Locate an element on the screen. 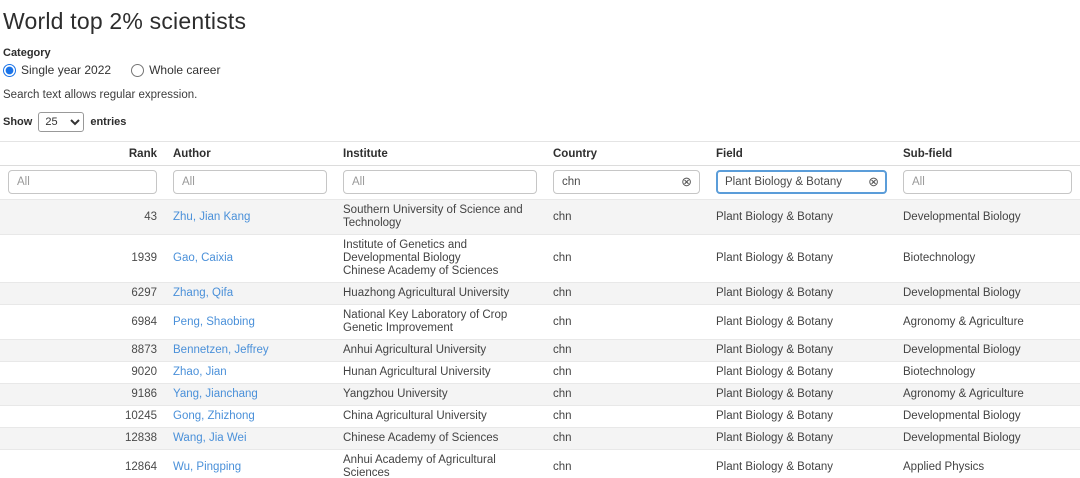 This screenshot has height=478, width=1080. column-header-institute: Institute is located at coordinates (440, 153).